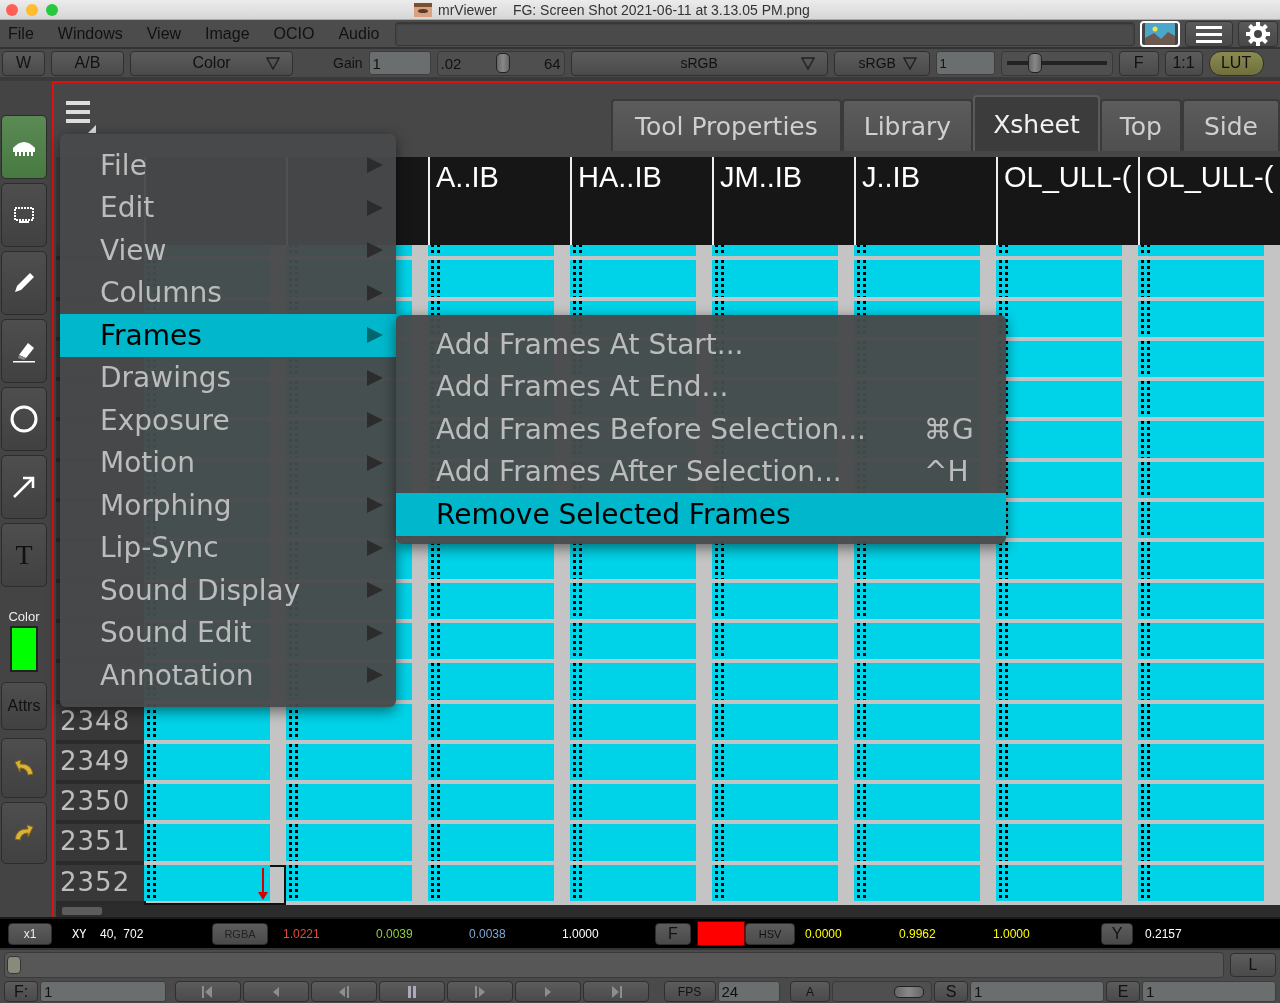 The height and width of the screenshot is (1003, 1280). What do you see at coordinates (30, 933) in the screenshot?
I see `zoom-button: x1` at bounding box center [30, 933].